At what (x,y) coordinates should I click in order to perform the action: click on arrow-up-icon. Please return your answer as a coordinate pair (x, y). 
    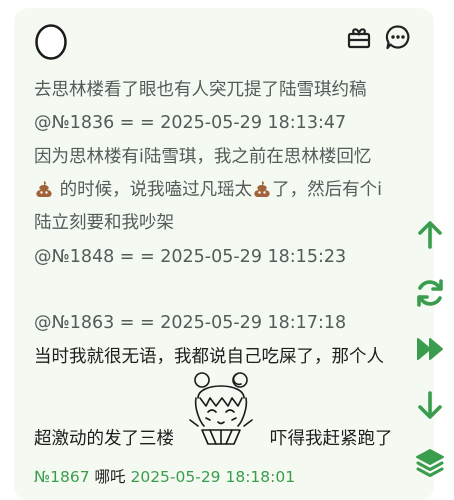
    Looking at the image, I should click on (430, 235).